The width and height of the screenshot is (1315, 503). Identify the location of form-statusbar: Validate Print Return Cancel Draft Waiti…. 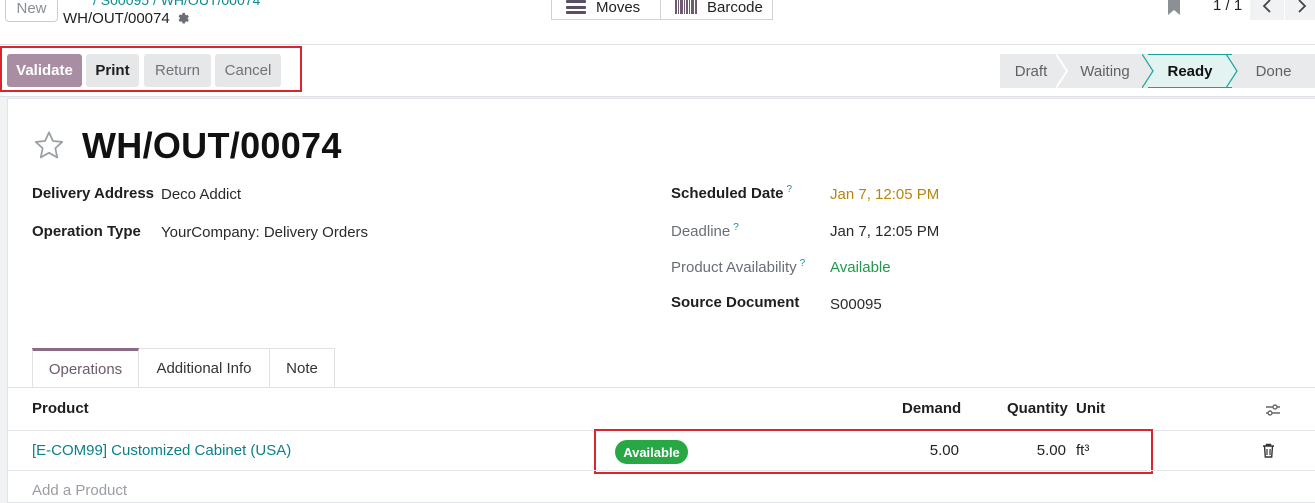
(657, 71).